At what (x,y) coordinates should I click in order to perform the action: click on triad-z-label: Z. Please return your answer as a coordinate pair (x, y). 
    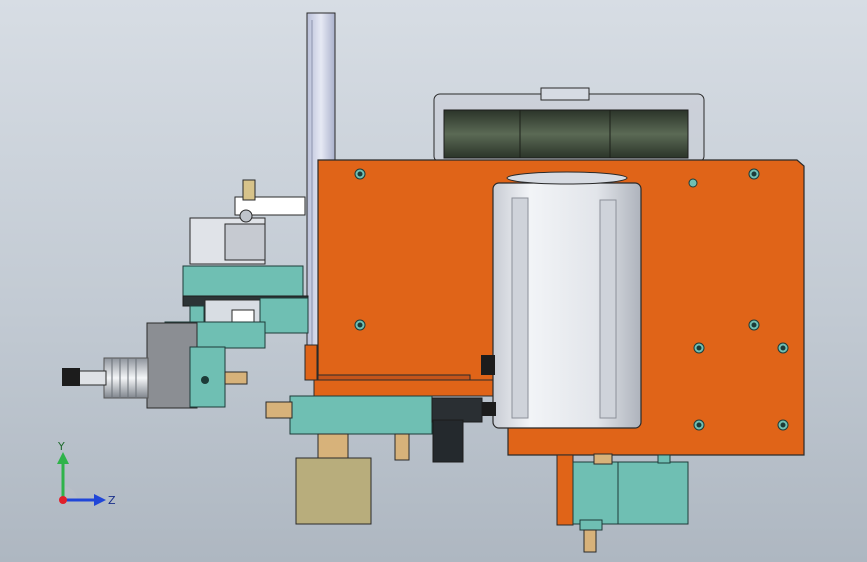
    Looking at the image, I should click on (112, 500).